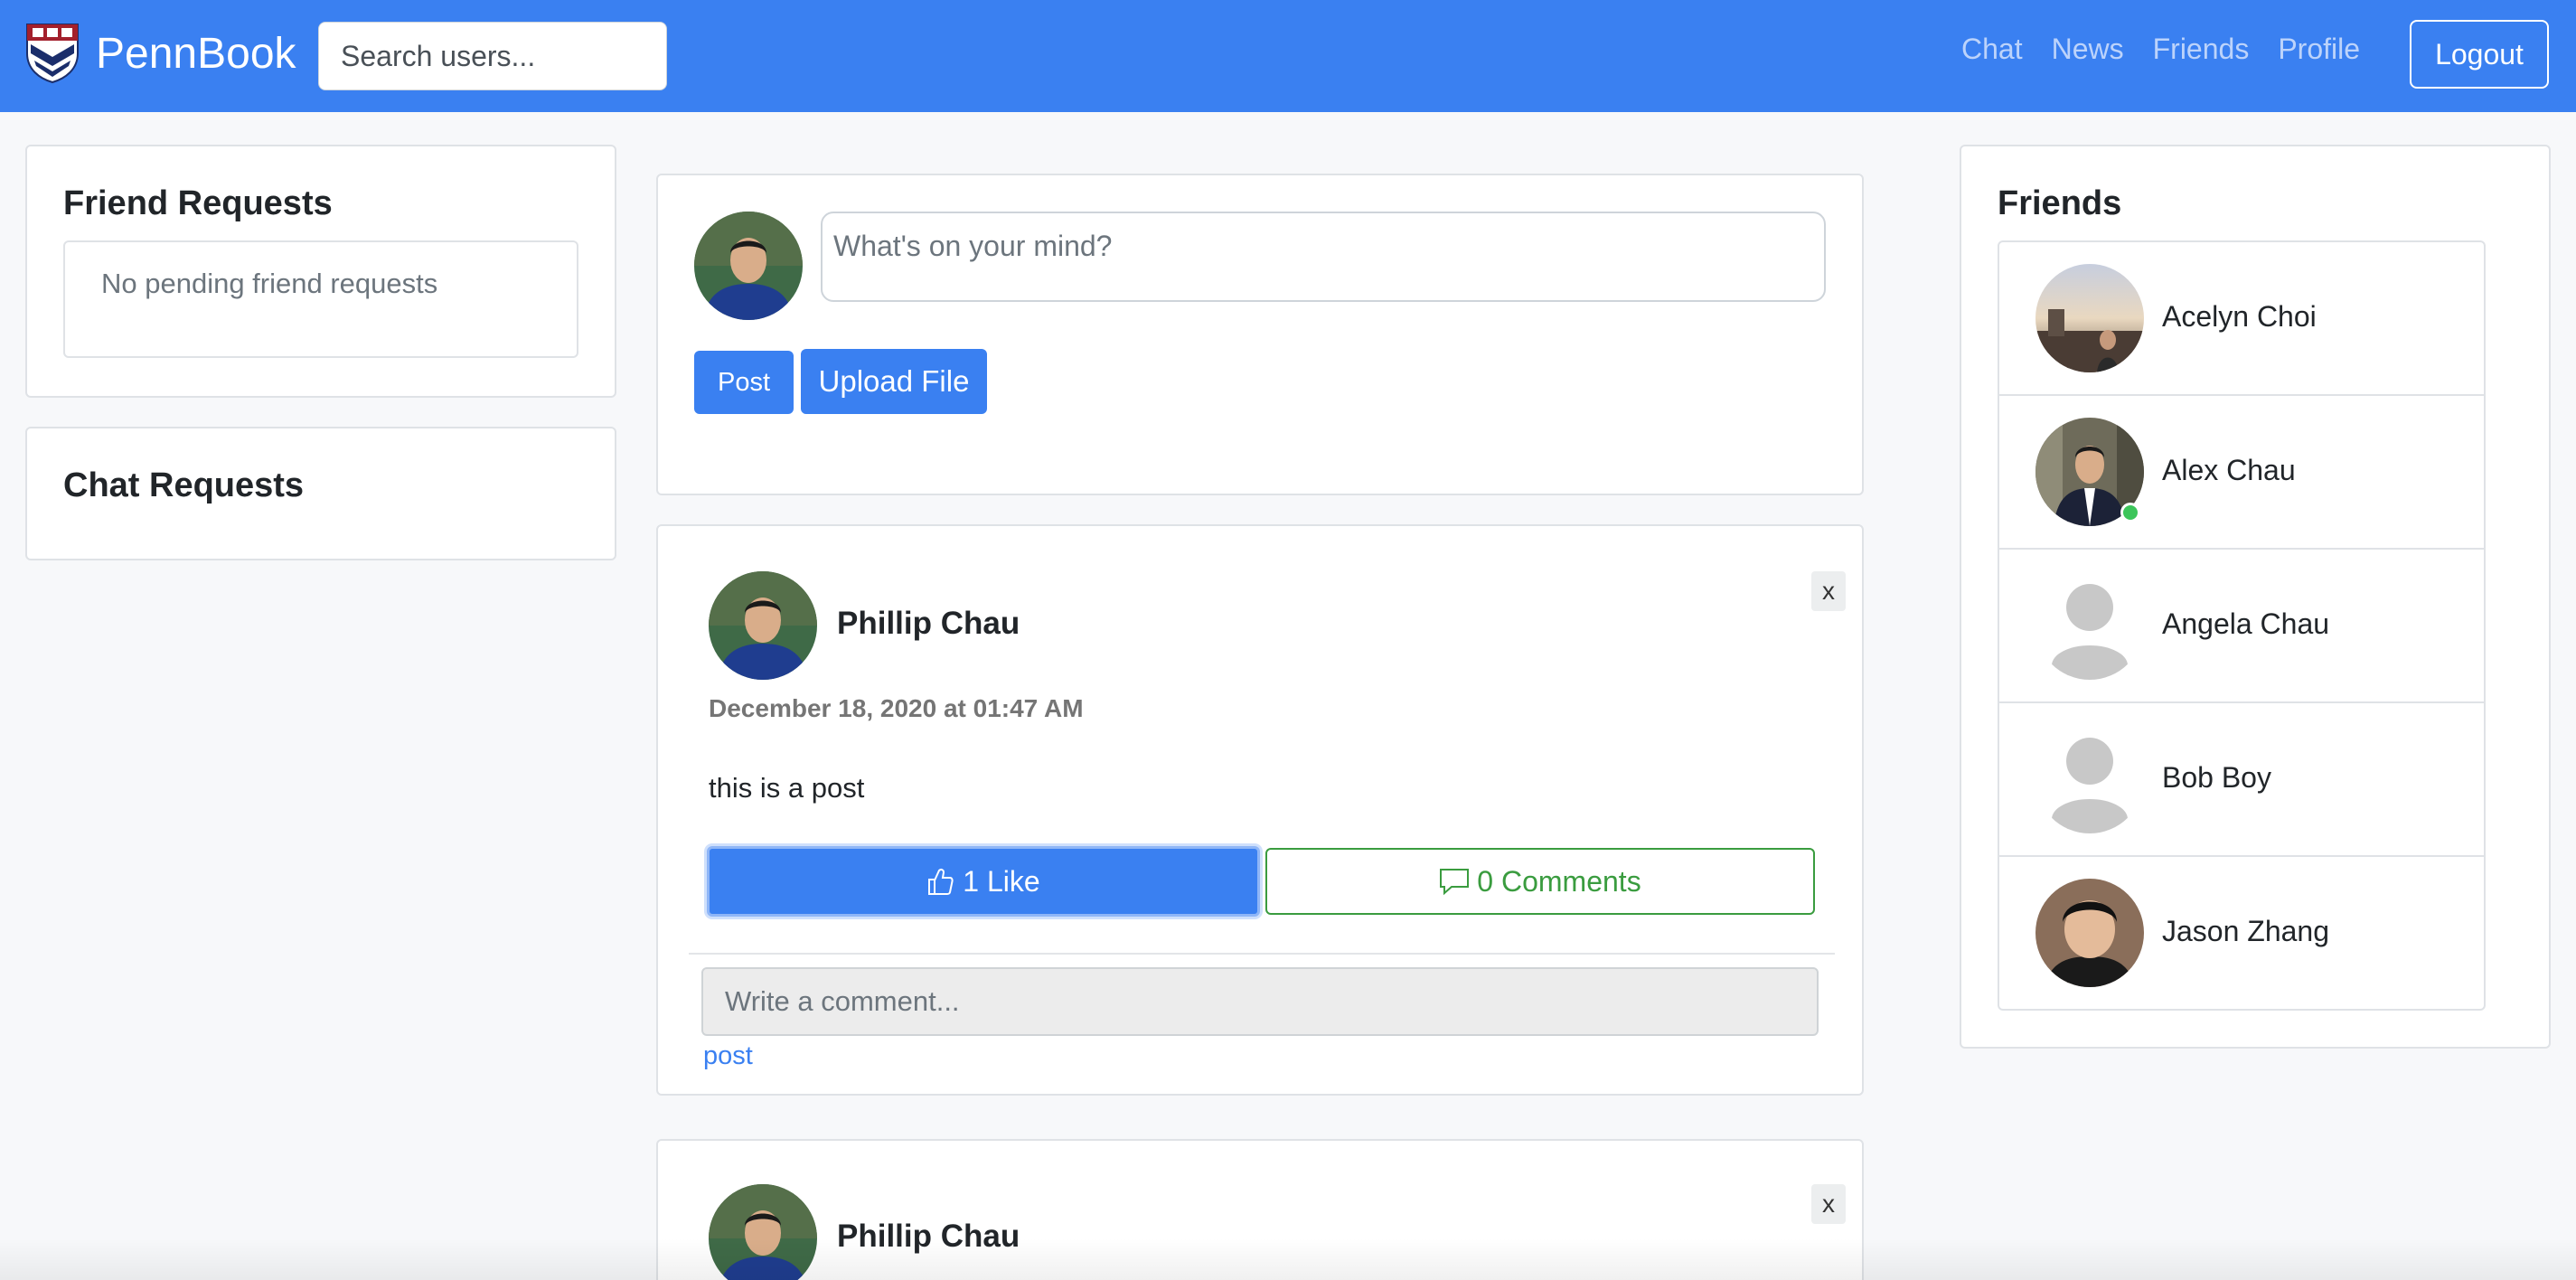  Describe the element at coordinates (1992, 49) in the screenshot. I see `nav-link-chat: Chat` at that location.